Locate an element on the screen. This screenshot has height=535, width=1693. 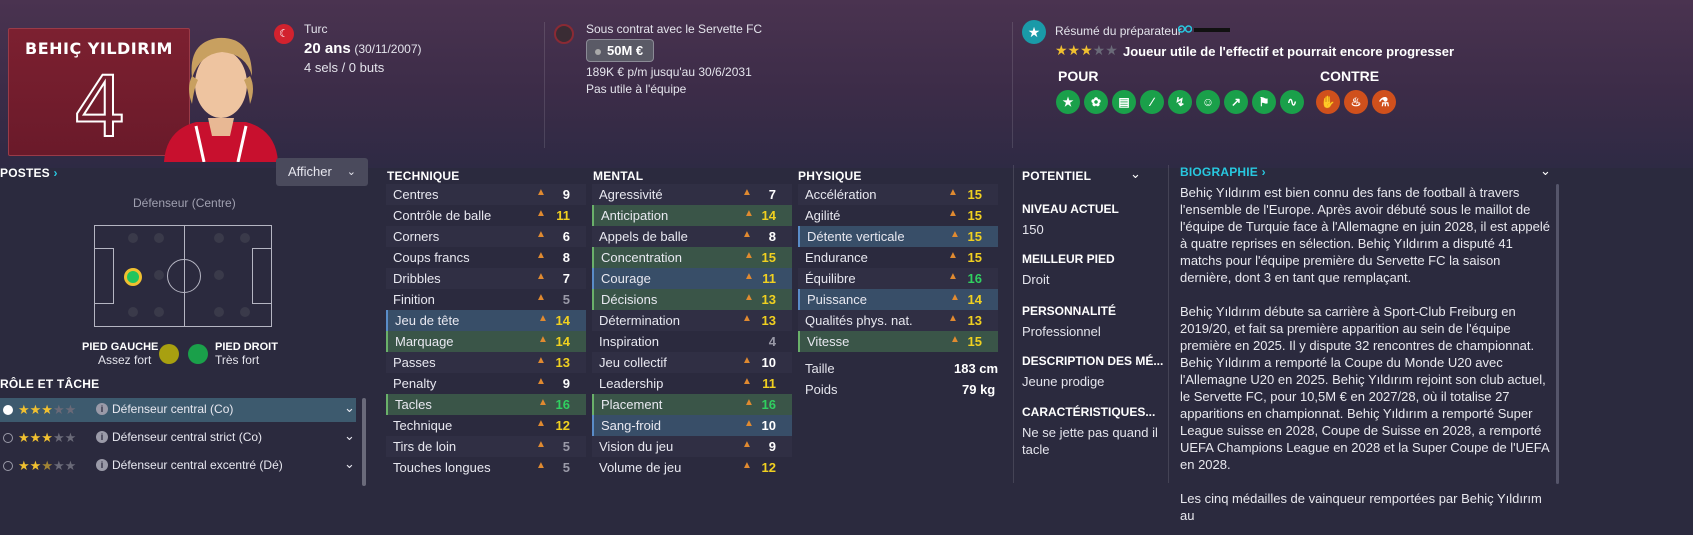
attribute-row: Corners ▲ 6 is located at coordinates (486, 236).